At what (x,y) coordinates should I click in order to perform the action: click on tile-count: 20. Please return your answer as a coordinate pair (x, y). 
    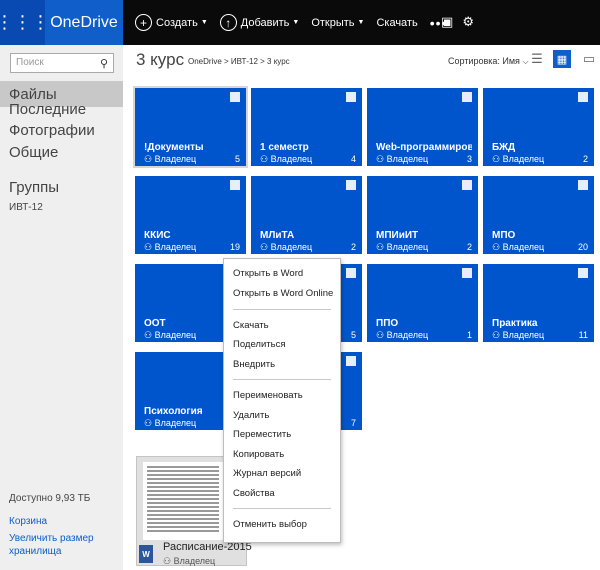
    Looking at the image, I should click on (582, 247).